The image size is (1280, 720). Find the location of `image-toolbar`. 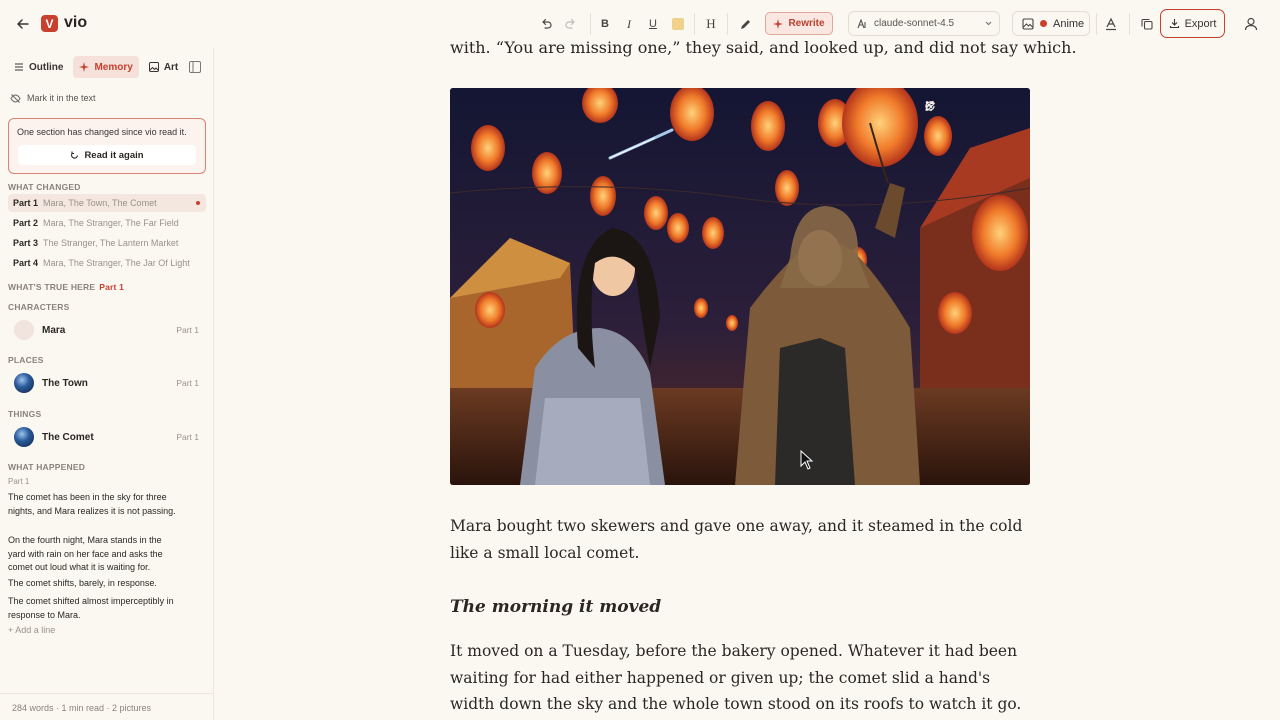

image-toolbar is located at coordinates (971, 108).